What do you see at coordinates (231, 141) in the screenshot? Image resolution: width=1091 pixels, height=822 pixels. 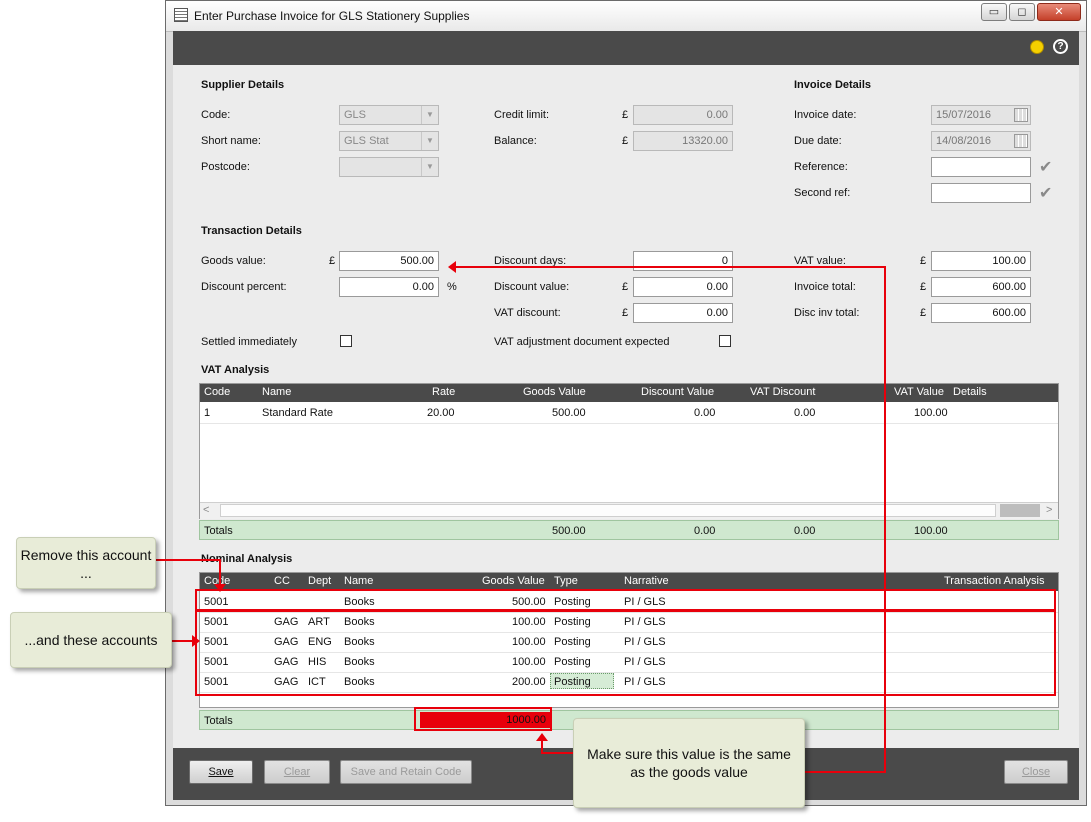 I see `short-name-label: Short name:` at bounding box center [231, 141].